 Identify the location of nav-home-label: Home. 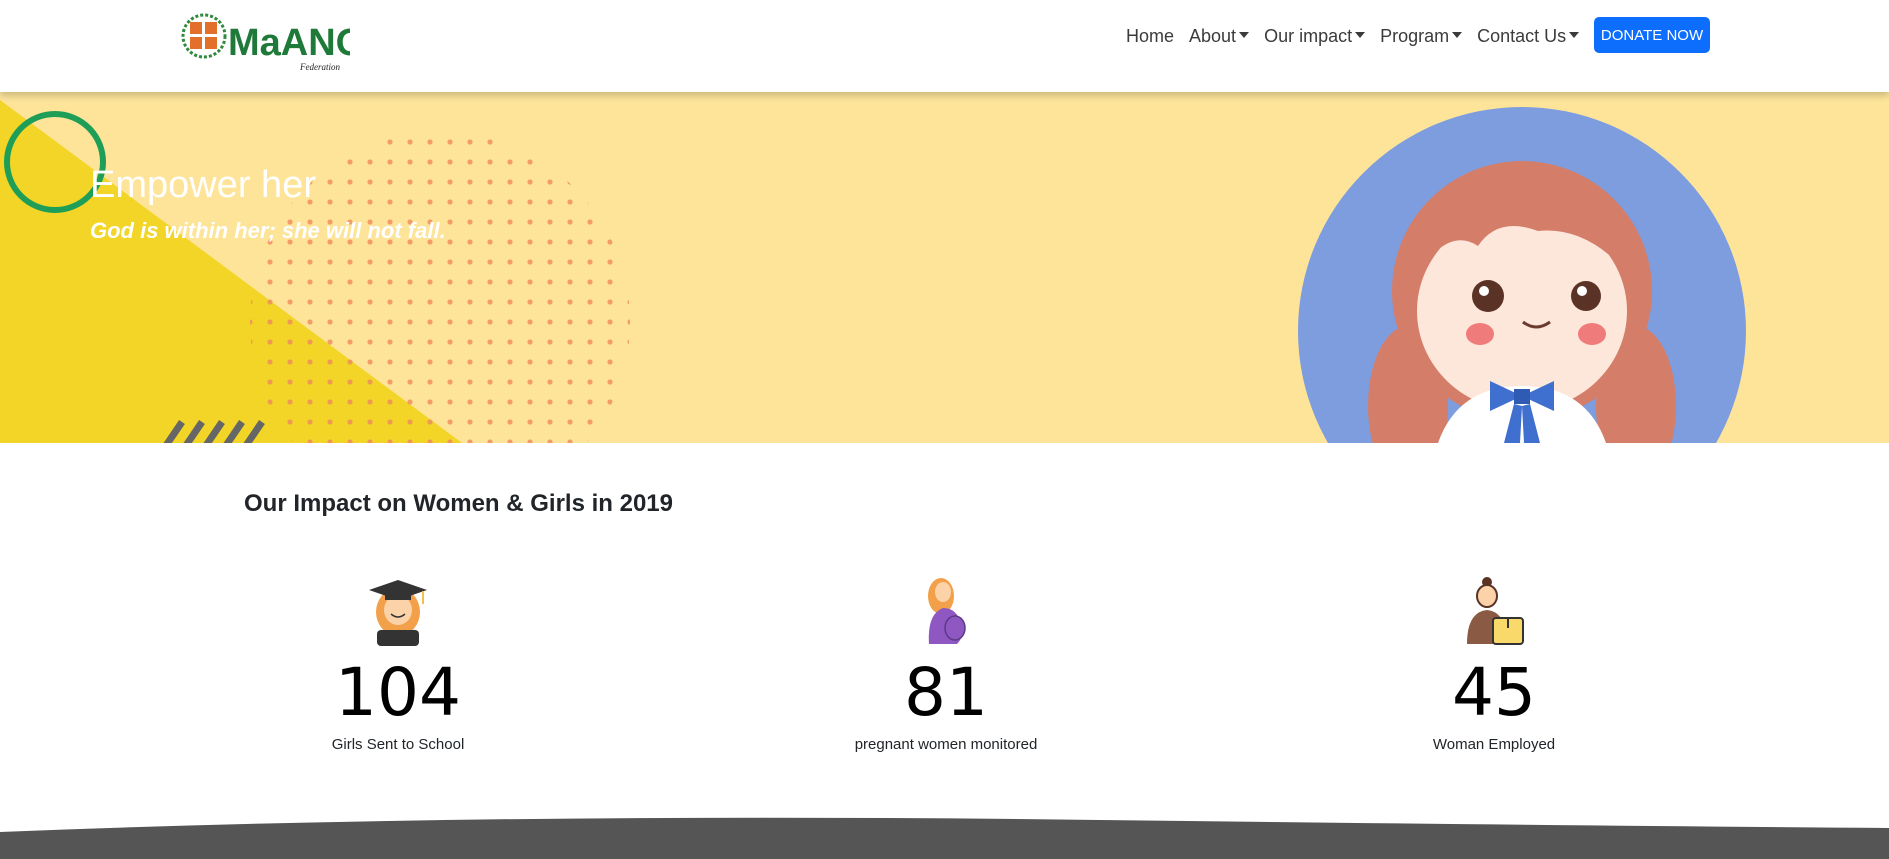
(1150, 35).